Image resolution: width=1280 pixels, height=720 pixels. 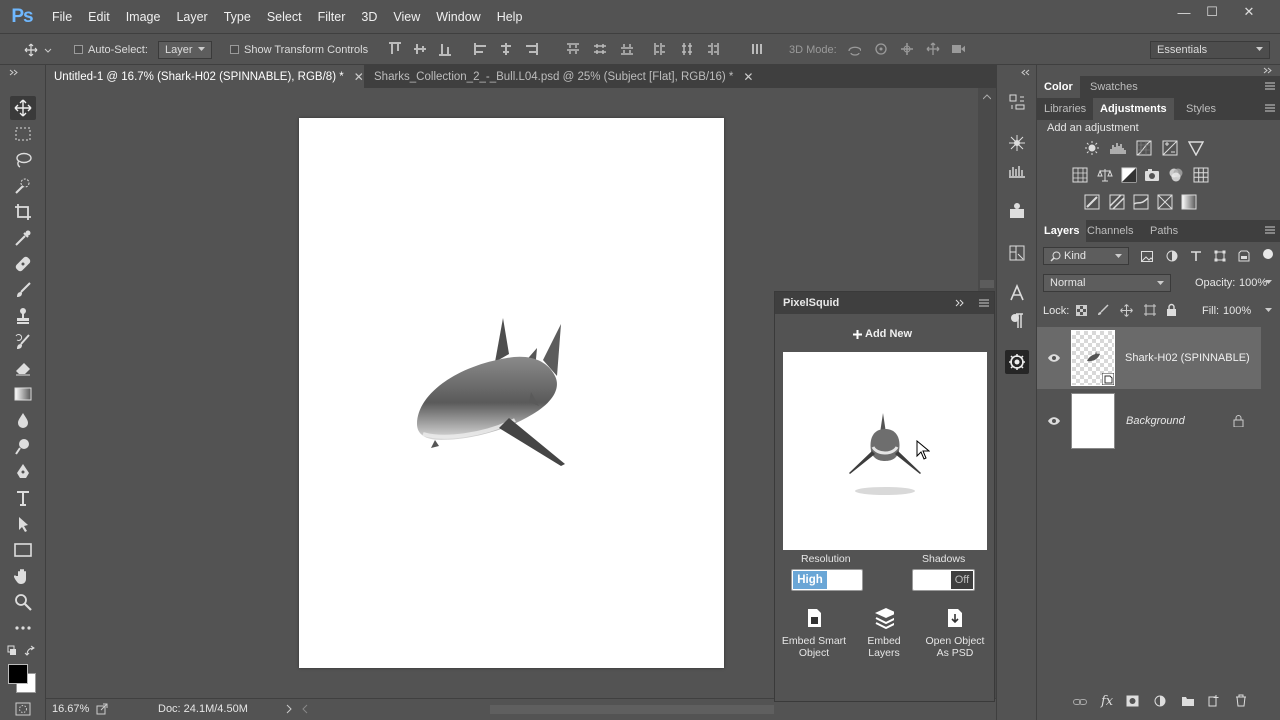 What do you see at coordinates (23, 420) in the screenshot?
I see `blur-tool` at bounding box center [23, 420].